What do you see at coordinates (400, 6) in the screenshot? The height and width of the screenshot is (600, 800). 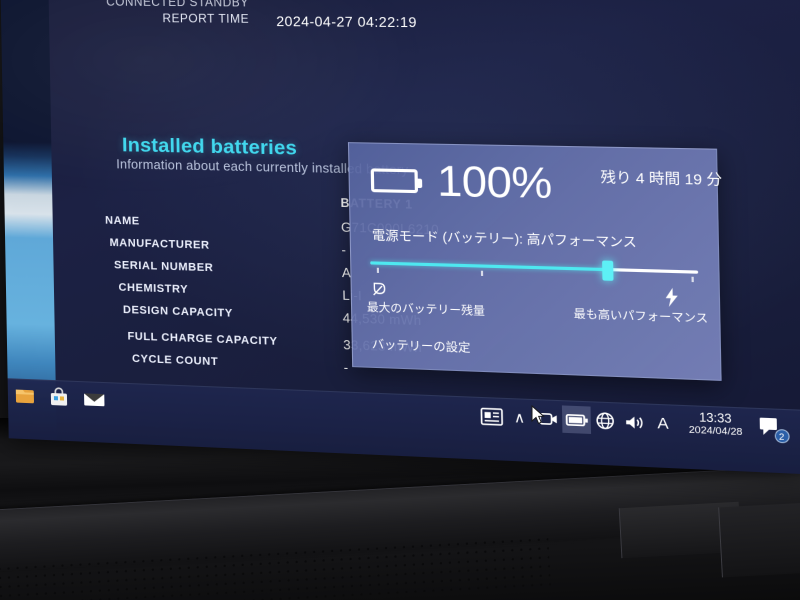 I see `report-row: CONNECTED STANDBY` at bounding box center [400, 6].